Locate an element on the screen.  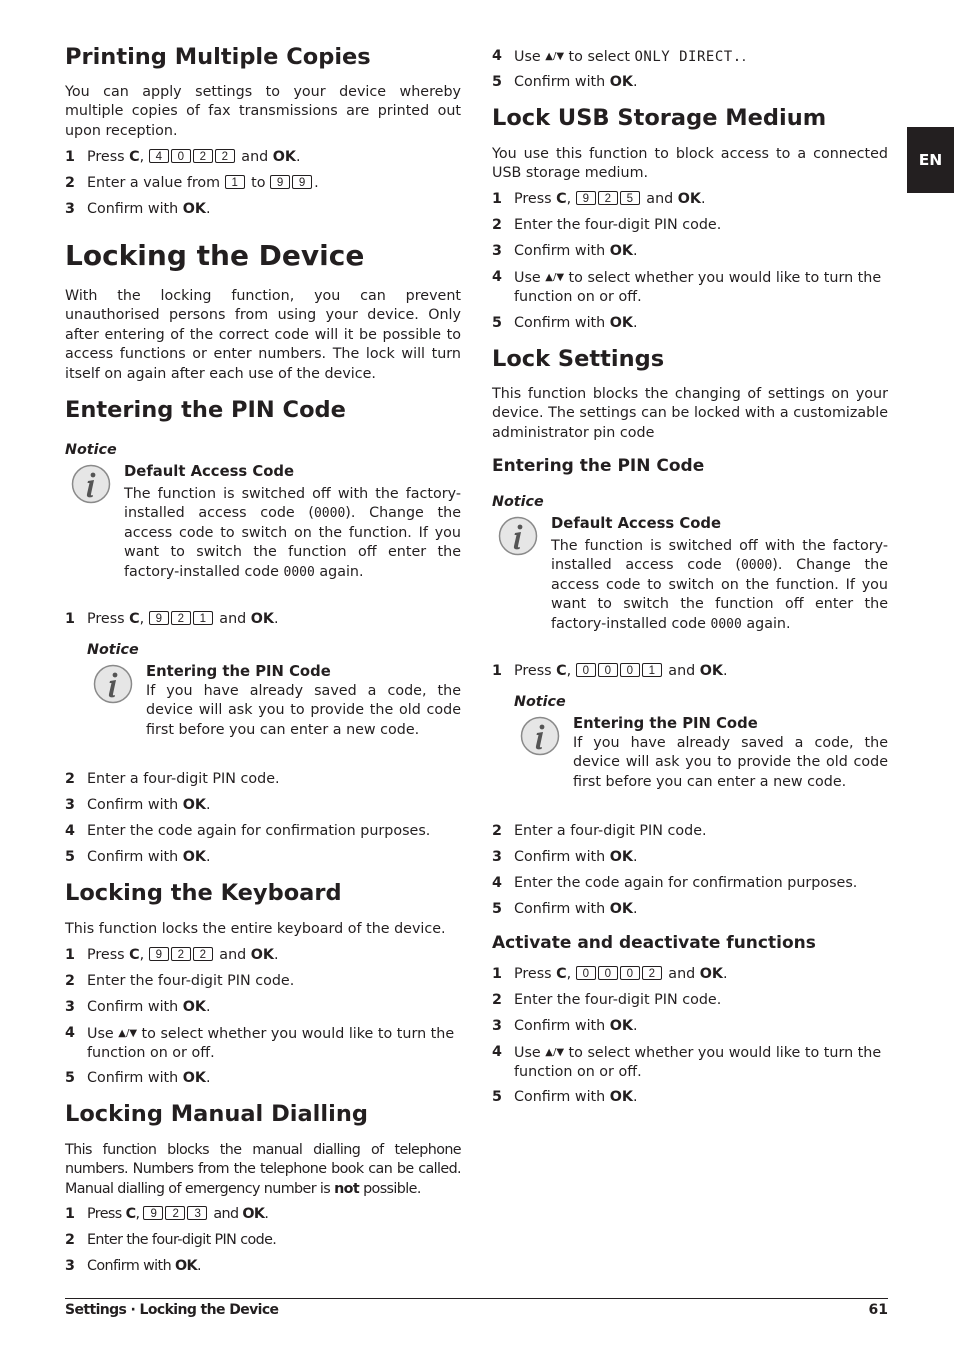
pin-step-5: 5 Confirm with OK. is located at coordinates (138, 857).